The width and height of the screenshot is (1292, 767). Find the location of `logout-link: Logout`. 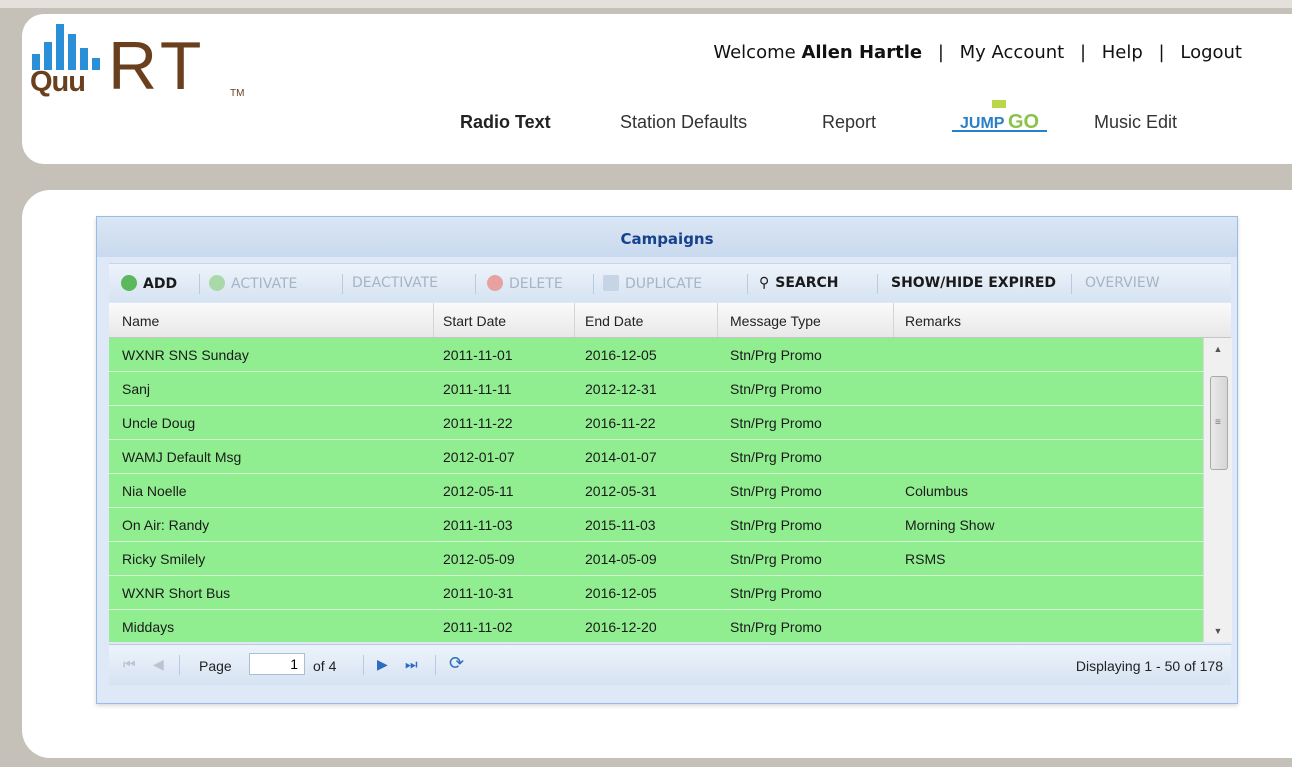

logout-link: Logout is located at coordinates (1211, 52).